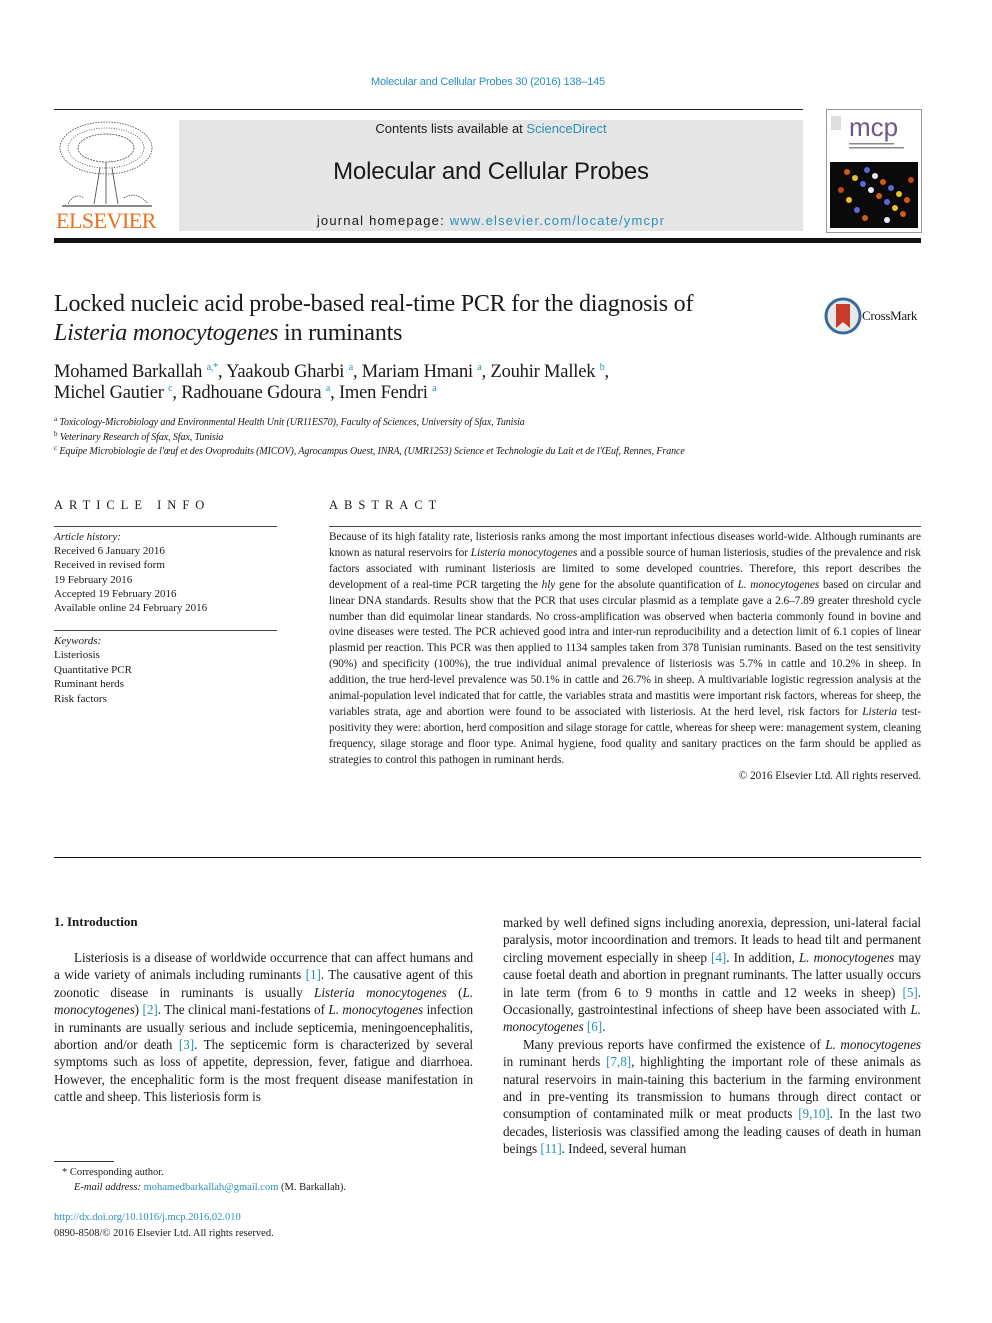 The height and width of the screenshot is (1323, 992). I want to click on article-info-heading: ARTICLE INFO, so click(132, 505).